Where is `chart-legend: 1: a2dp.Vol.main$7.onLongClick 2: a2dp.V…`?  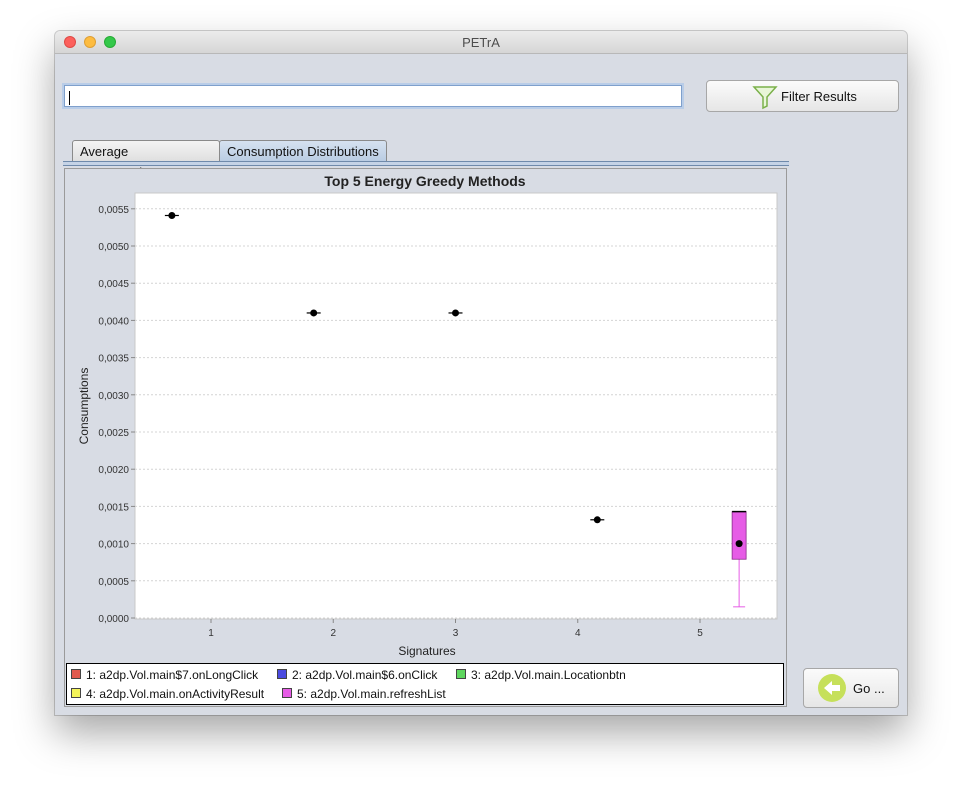
chart-legend: 1: a2dp.Vol.main$7.onLongClick 2: a2dp.V… is located at coordinates (425, 684).